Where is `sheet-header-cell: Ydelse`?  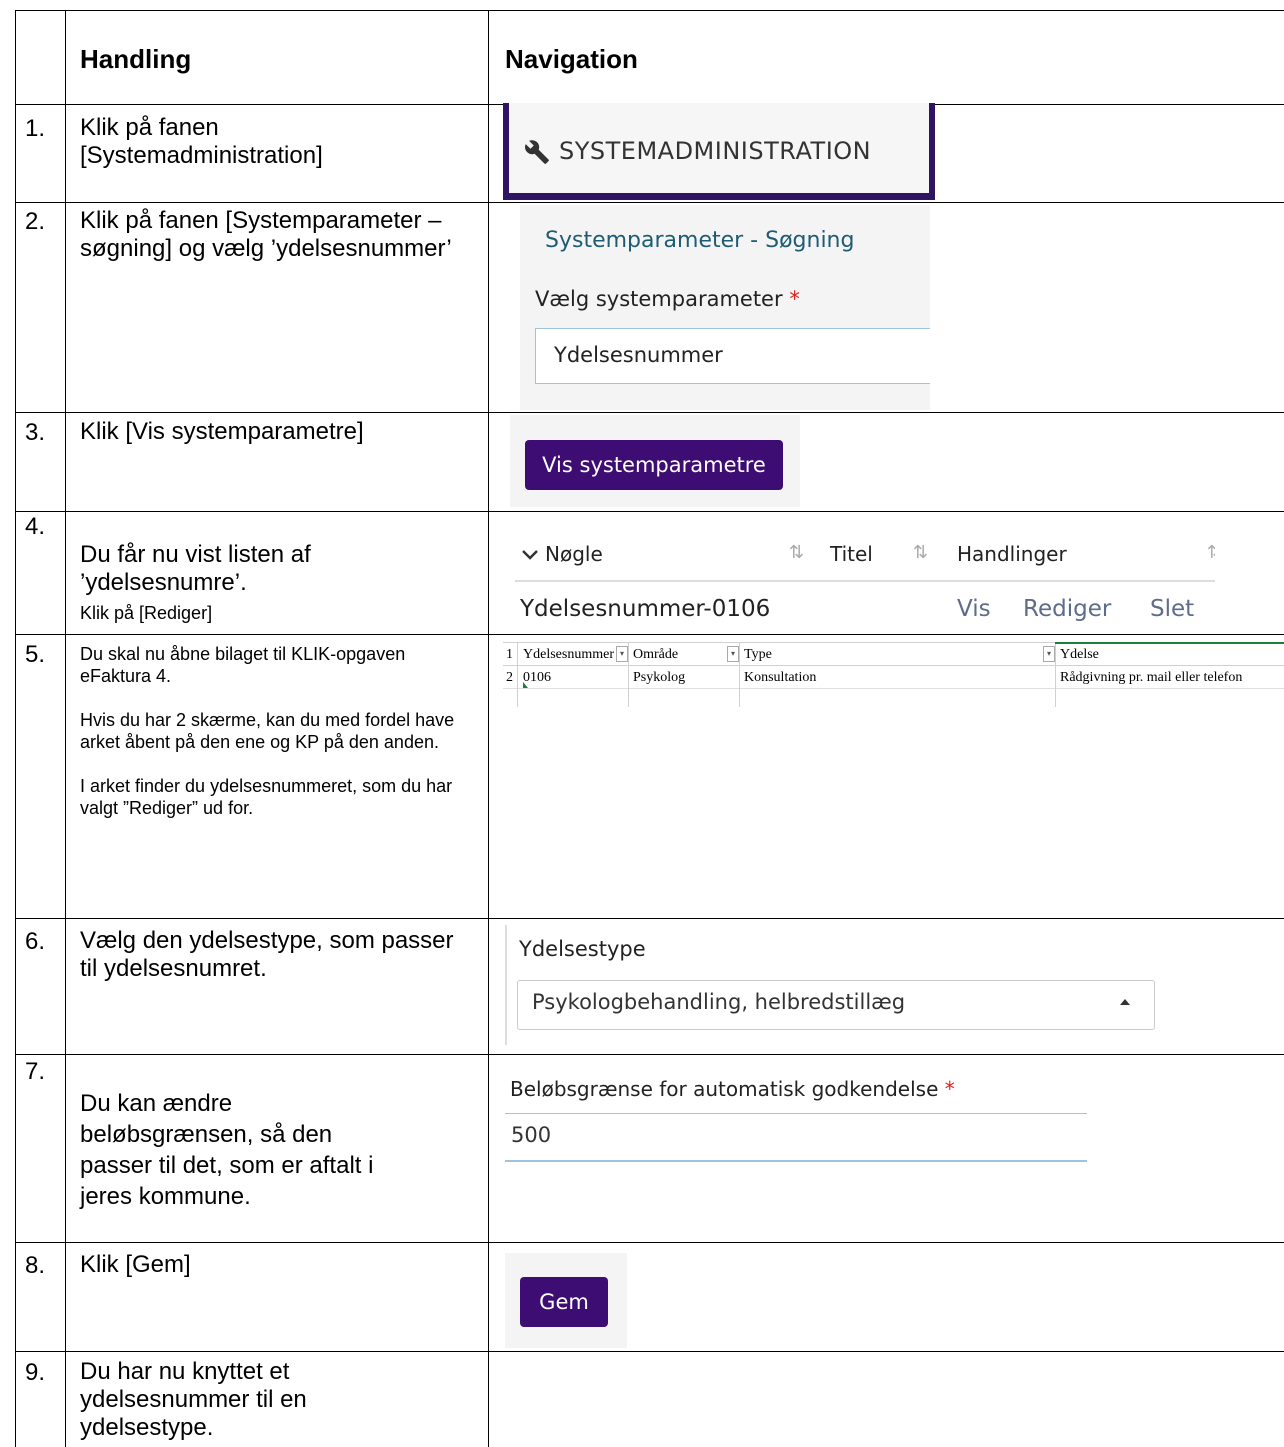 sheet-header-cell: Ydelse is located at coordinates (1079, 654).